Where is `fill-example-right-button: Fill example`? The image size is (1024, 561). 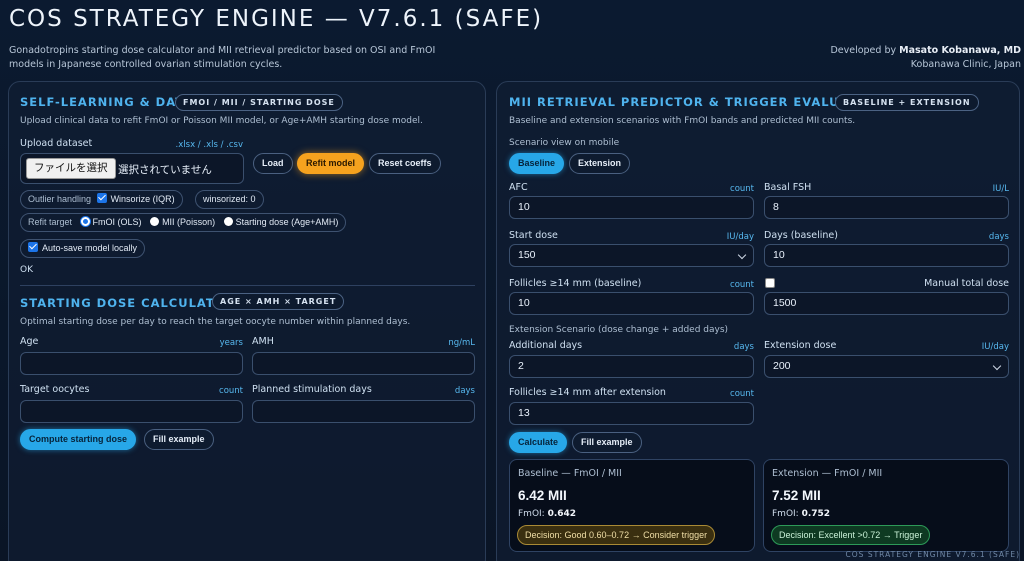
fill-example-right-button: Fill example is located at coordinates (607, 442).